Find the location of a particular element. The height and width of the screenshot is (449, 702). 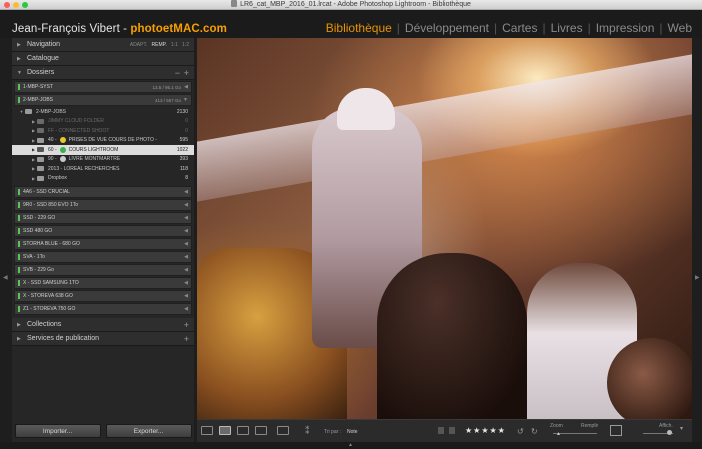

folder-count: 1022 is located at coordinates (182, 149).